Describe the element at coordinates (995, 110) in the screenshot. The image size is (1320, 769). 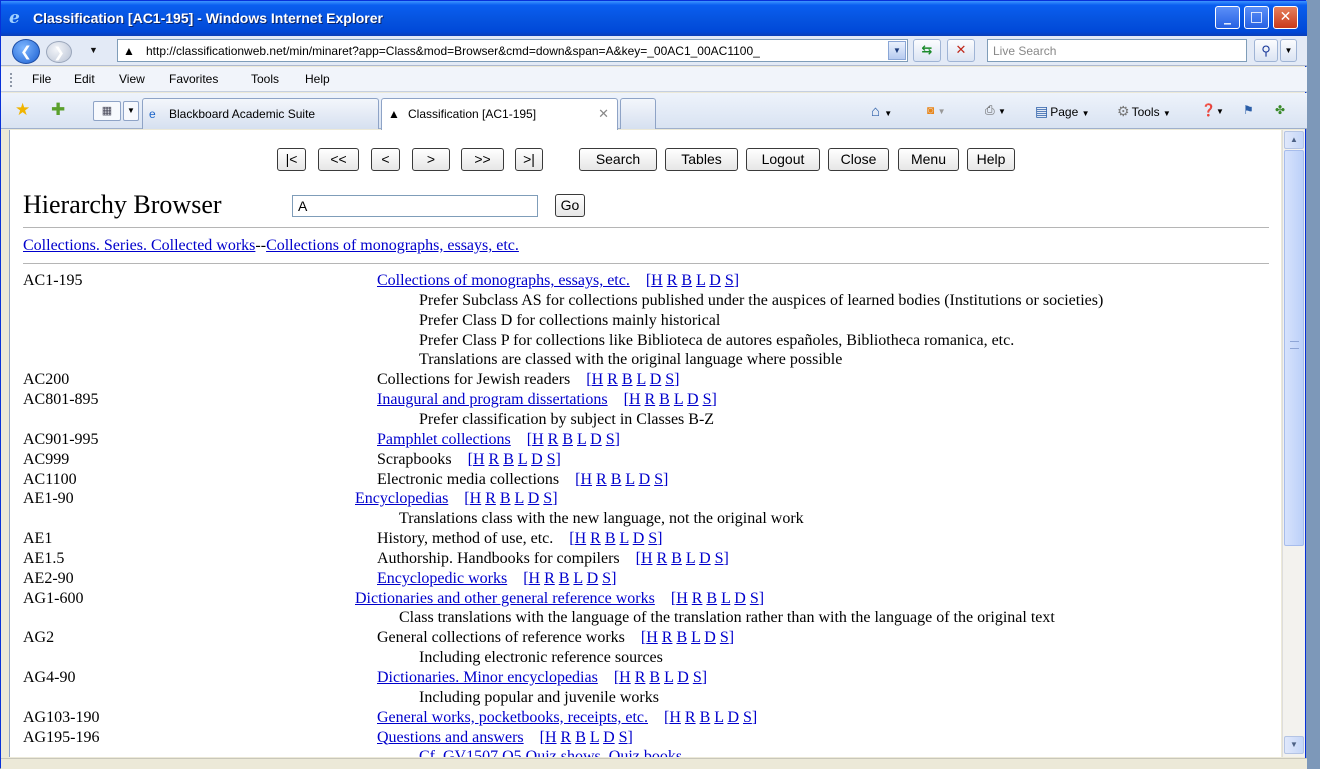
I see `print-icon: ⎙ ▼` at that location.